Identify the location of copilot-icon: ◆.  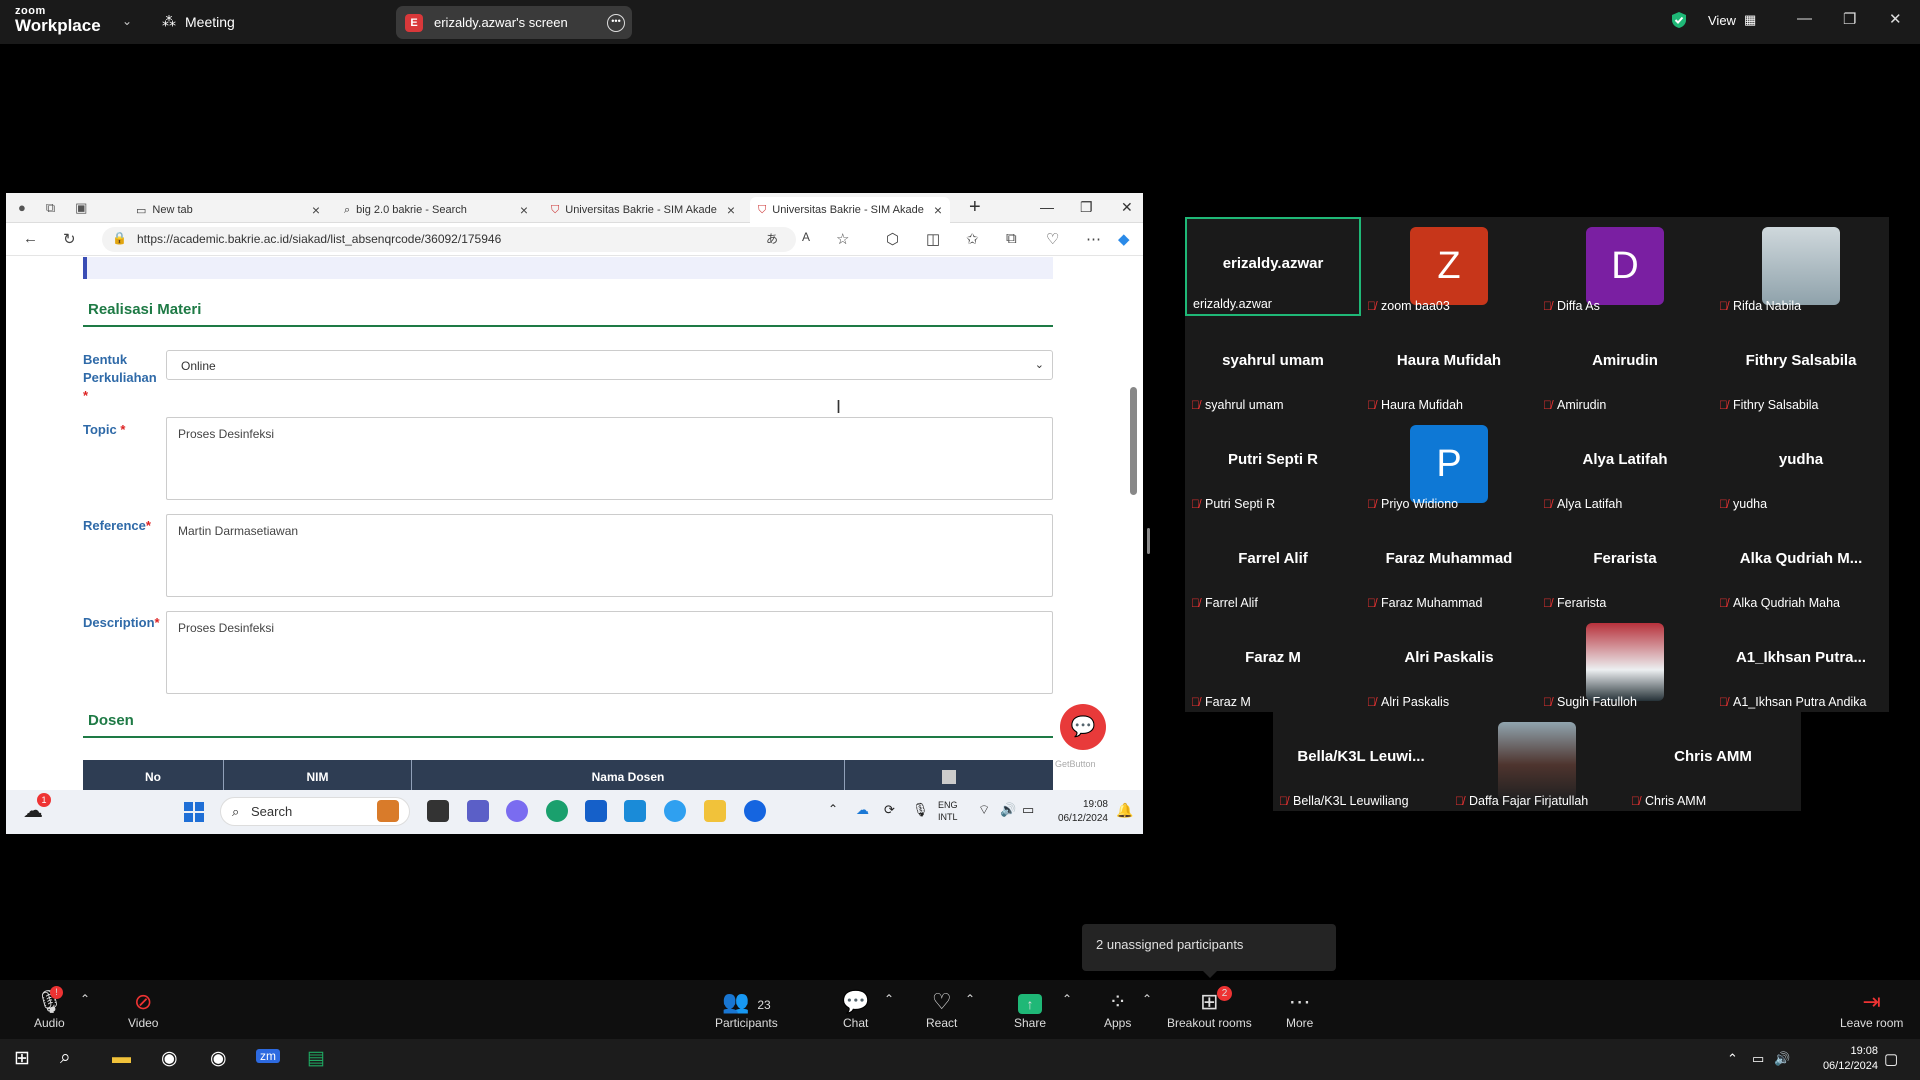
(1124, 239).